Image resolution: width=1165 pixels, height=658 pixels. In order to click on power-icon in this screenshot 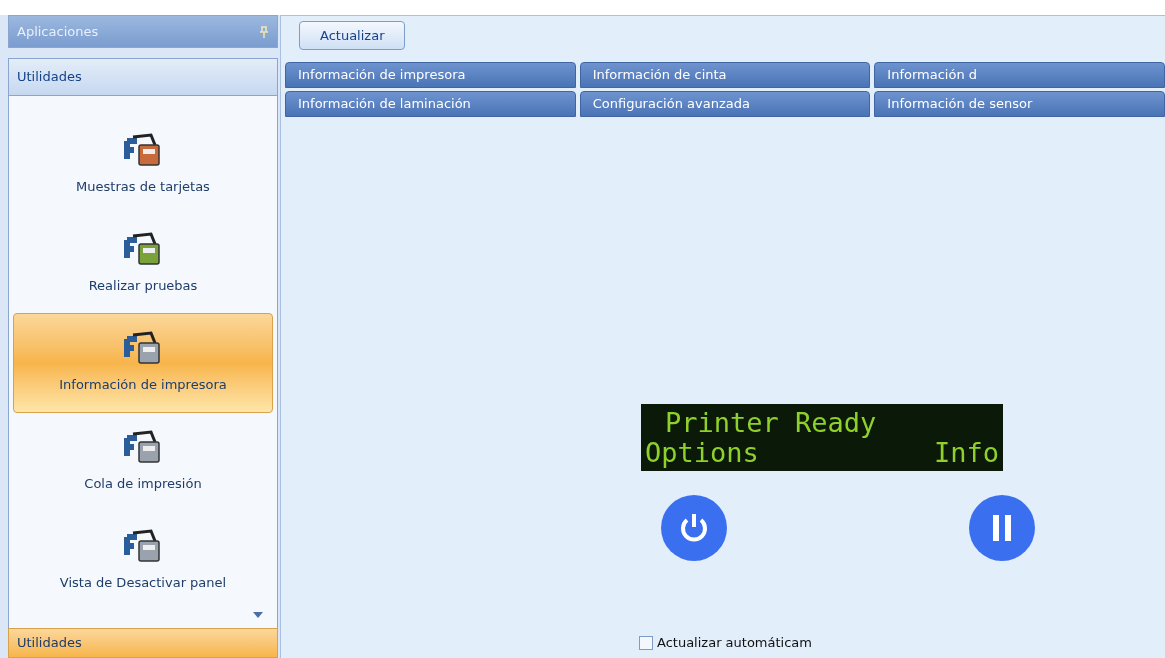, I will do `click(694, 528)`.